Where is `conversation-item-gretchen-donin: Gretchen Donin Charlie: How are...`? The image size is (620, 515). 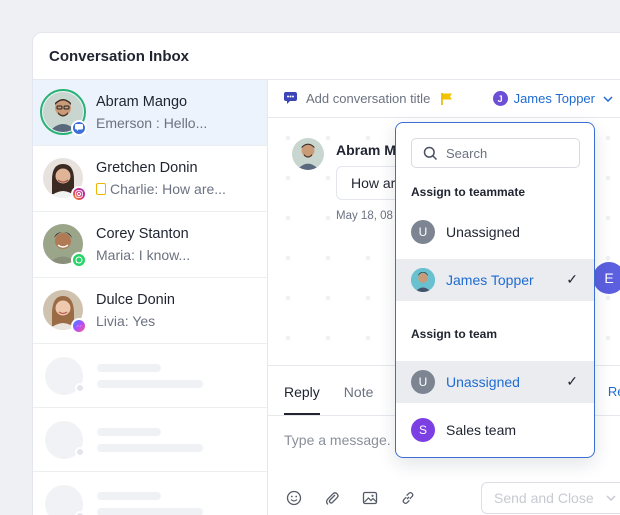
conversation-item-gretchen-donin: Gretchen Donin Charlie: How are... is located at coordinates (150, 179).